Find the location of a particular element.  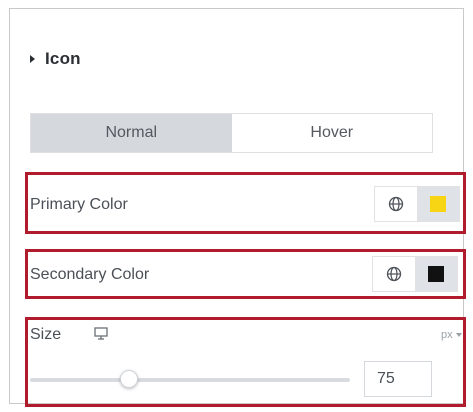

section-title: Icon is located at coordinates (63, 58).